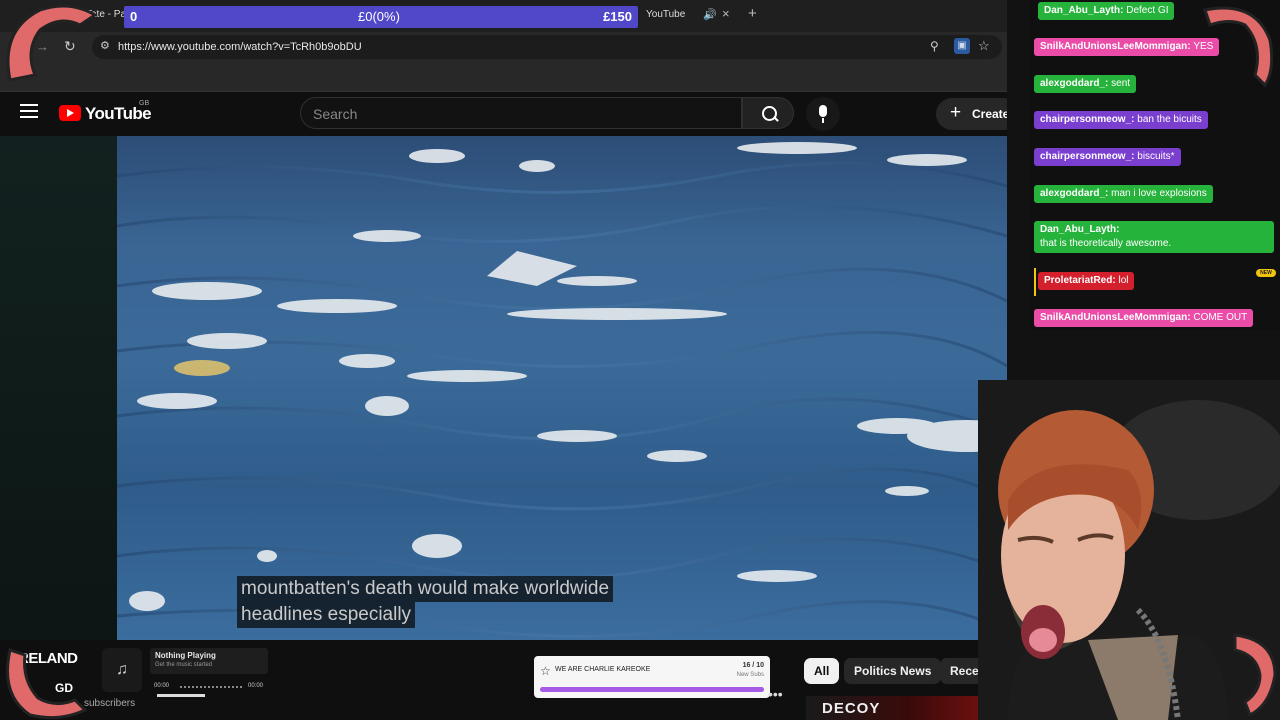  What do you see at coordinates (515, 77) in the screenshot?
I see `bookmarks-bar` at bounding box center [515, 77].